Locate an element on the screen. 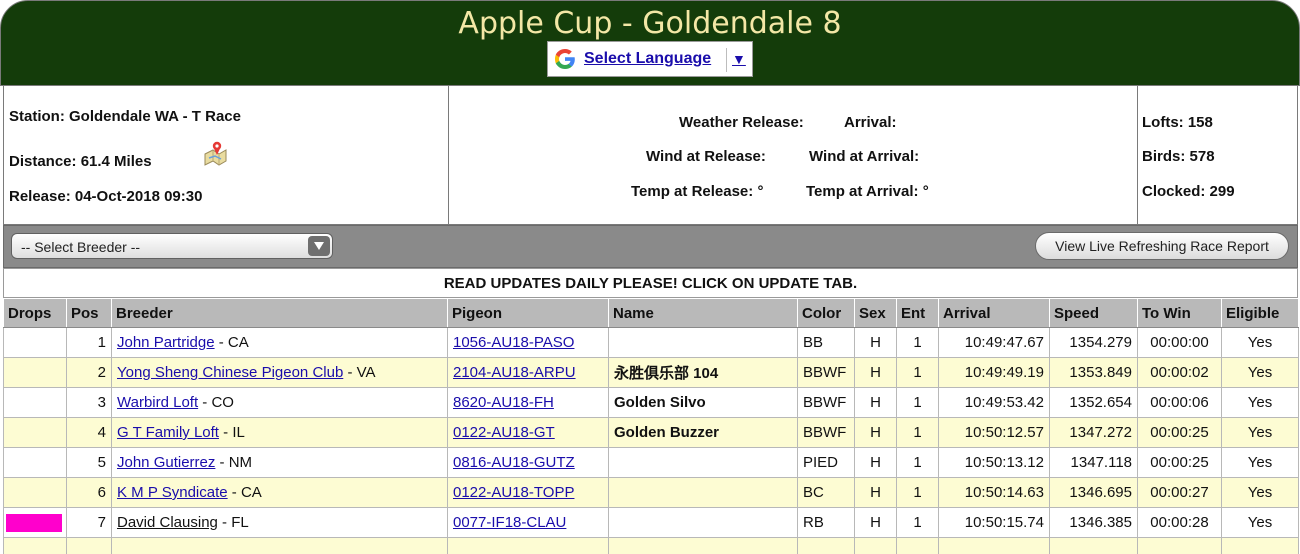  column-header-name: Name is located at coordinates (703, 313).